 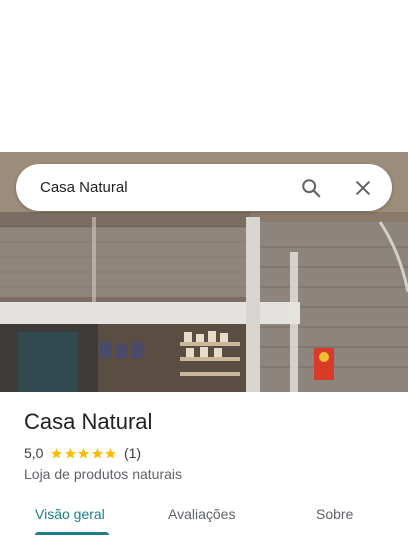 I want to click on tab-overview: Visão geral, so click(x=70, y=514).